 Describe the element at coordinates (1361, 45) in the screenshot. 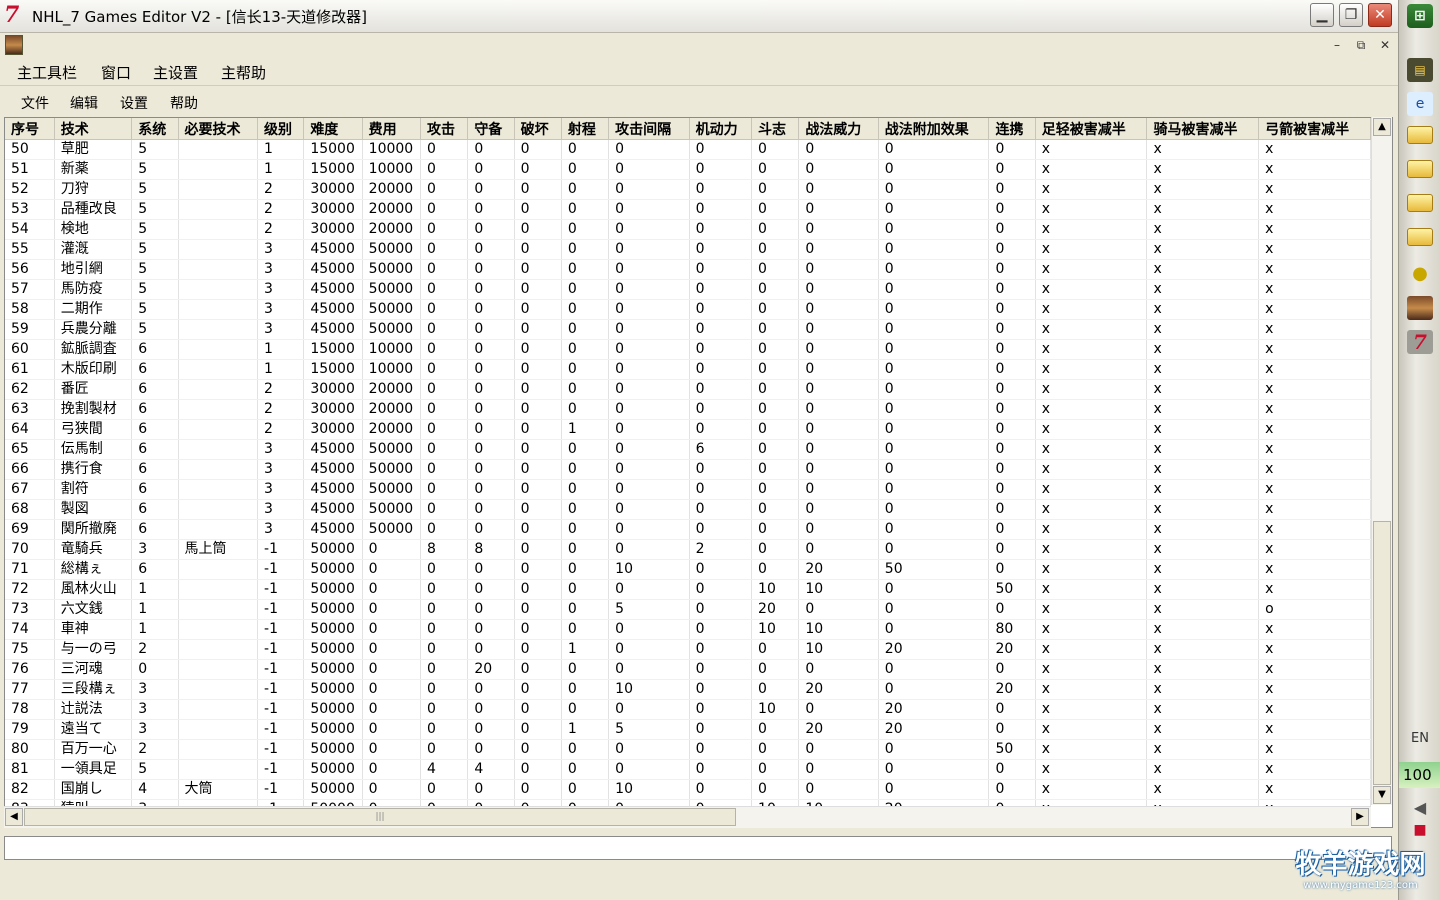

I see `child-restore-button: ⧉` at that location.